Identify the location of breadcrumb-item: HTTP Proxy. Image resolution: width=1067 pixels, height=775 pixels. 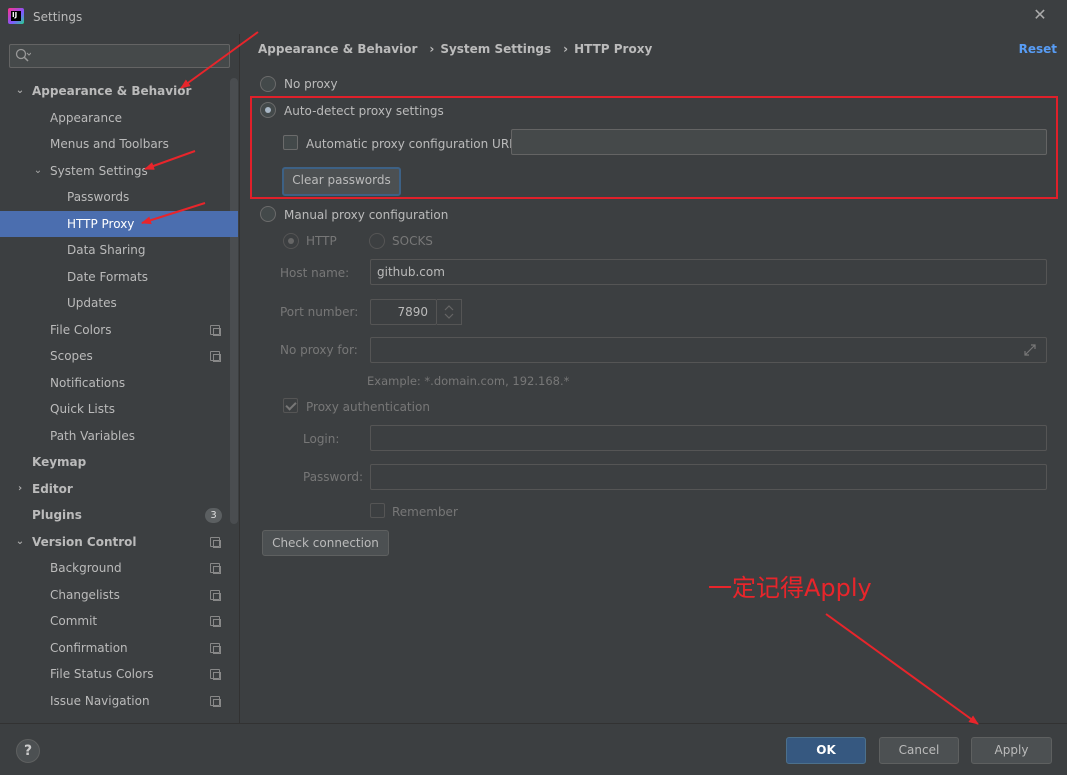
(613, 49).